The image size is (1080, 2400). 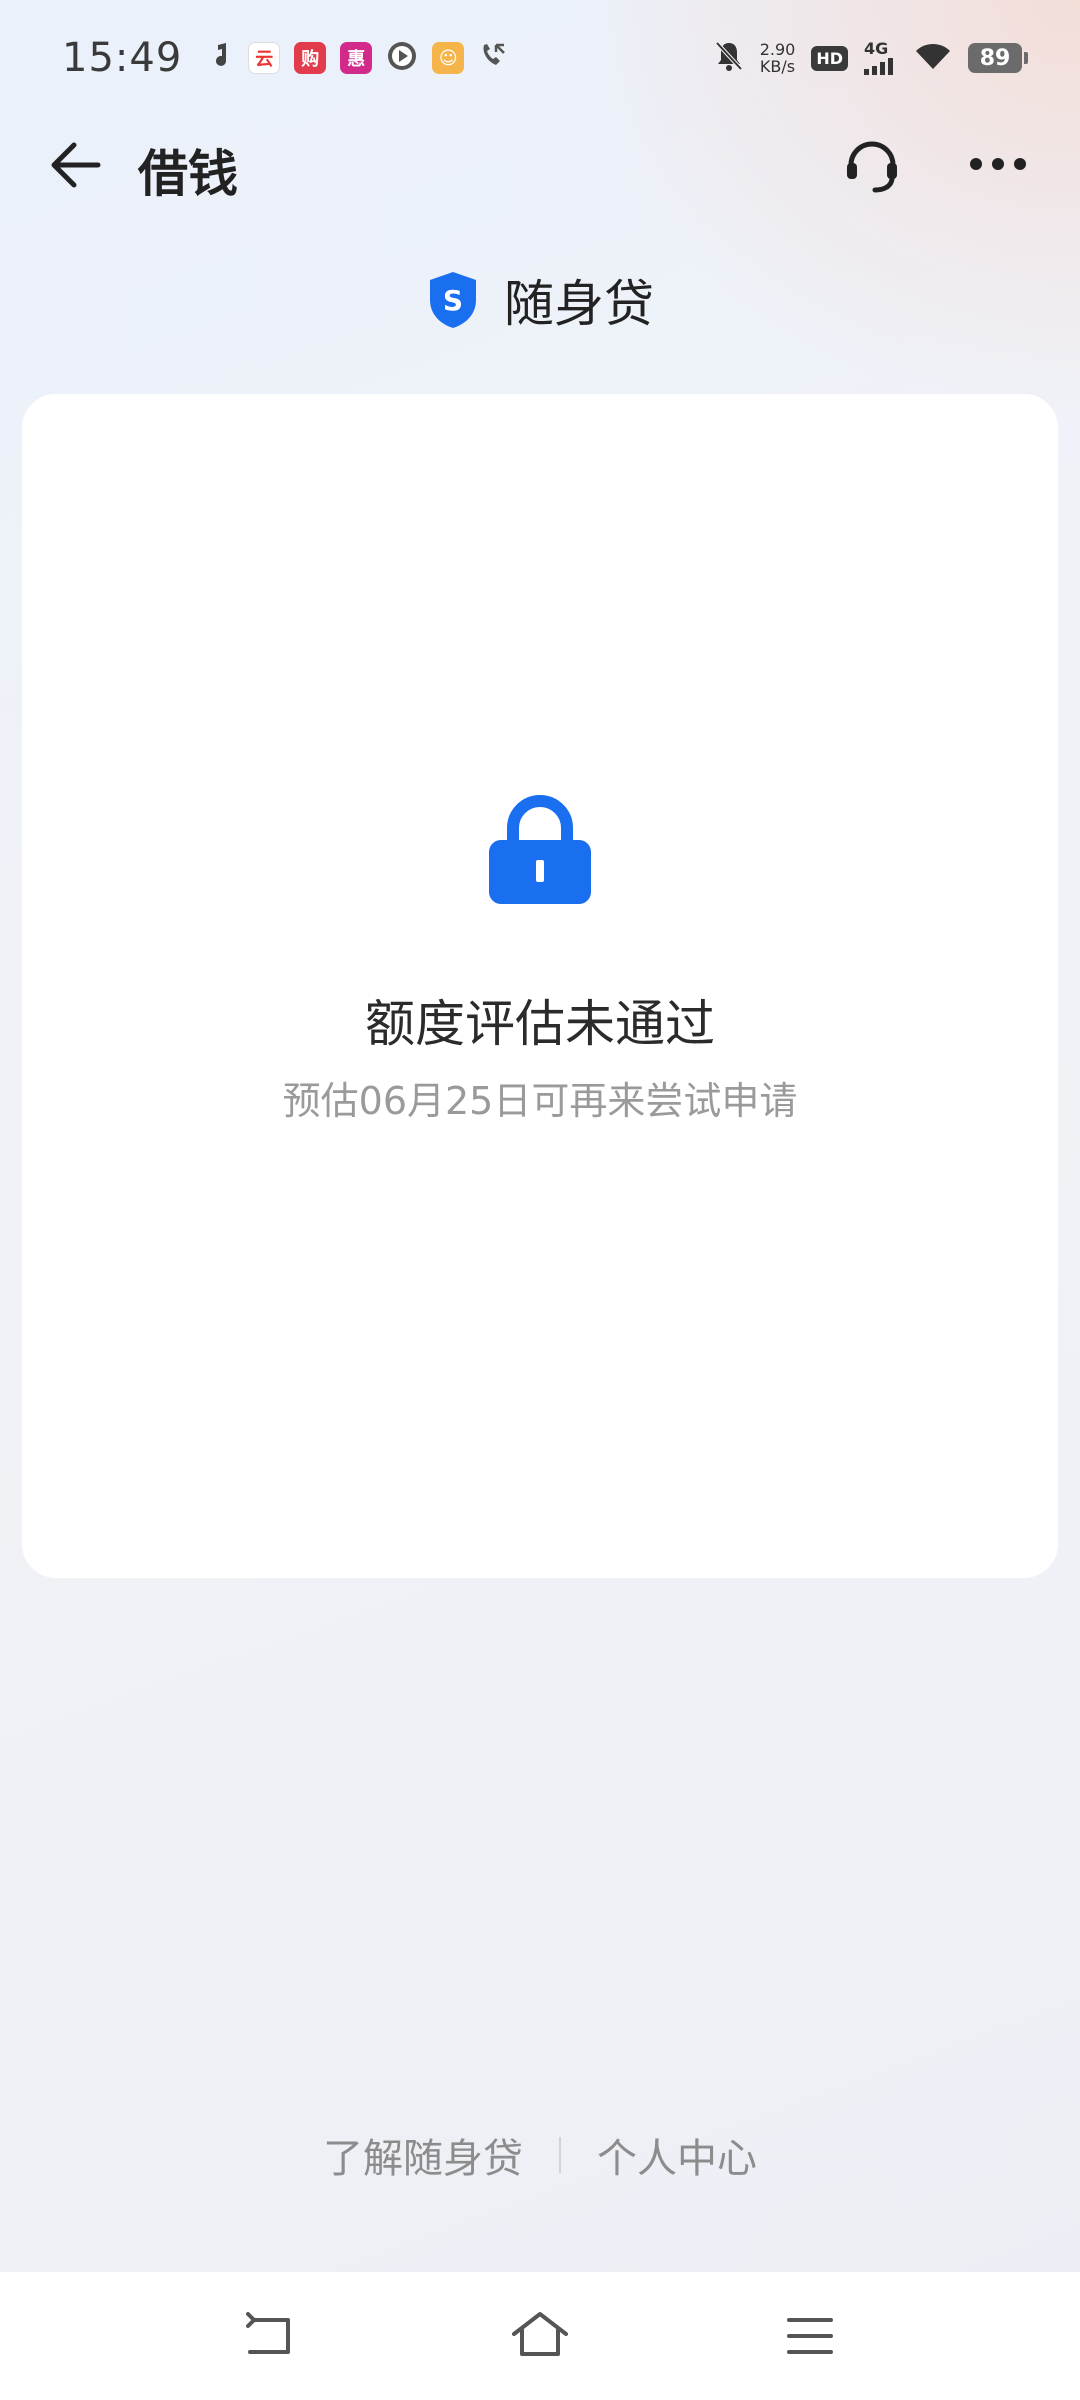 I want to click on system-nav-bar, so click(x=540, y=2336).